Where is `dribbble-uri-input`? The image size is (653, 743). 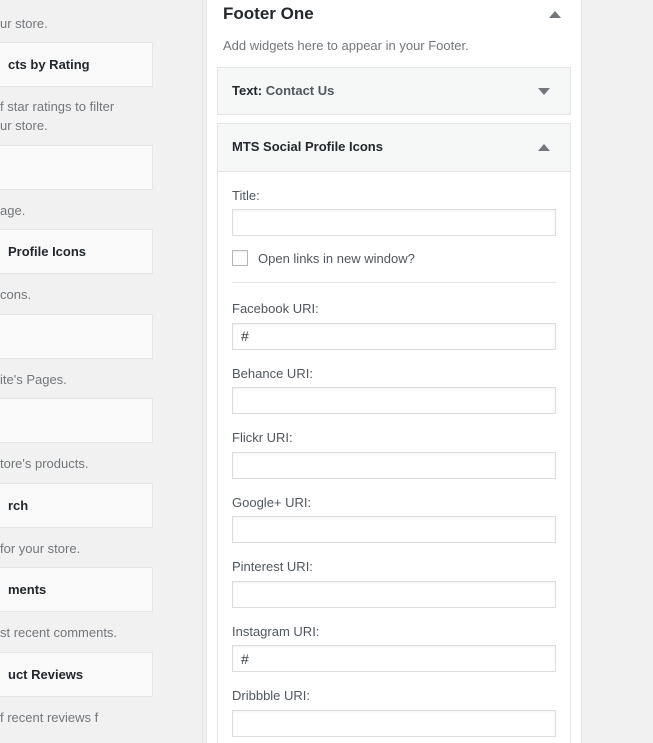
dribbble-uri-input is located at coordinates (394, 723).